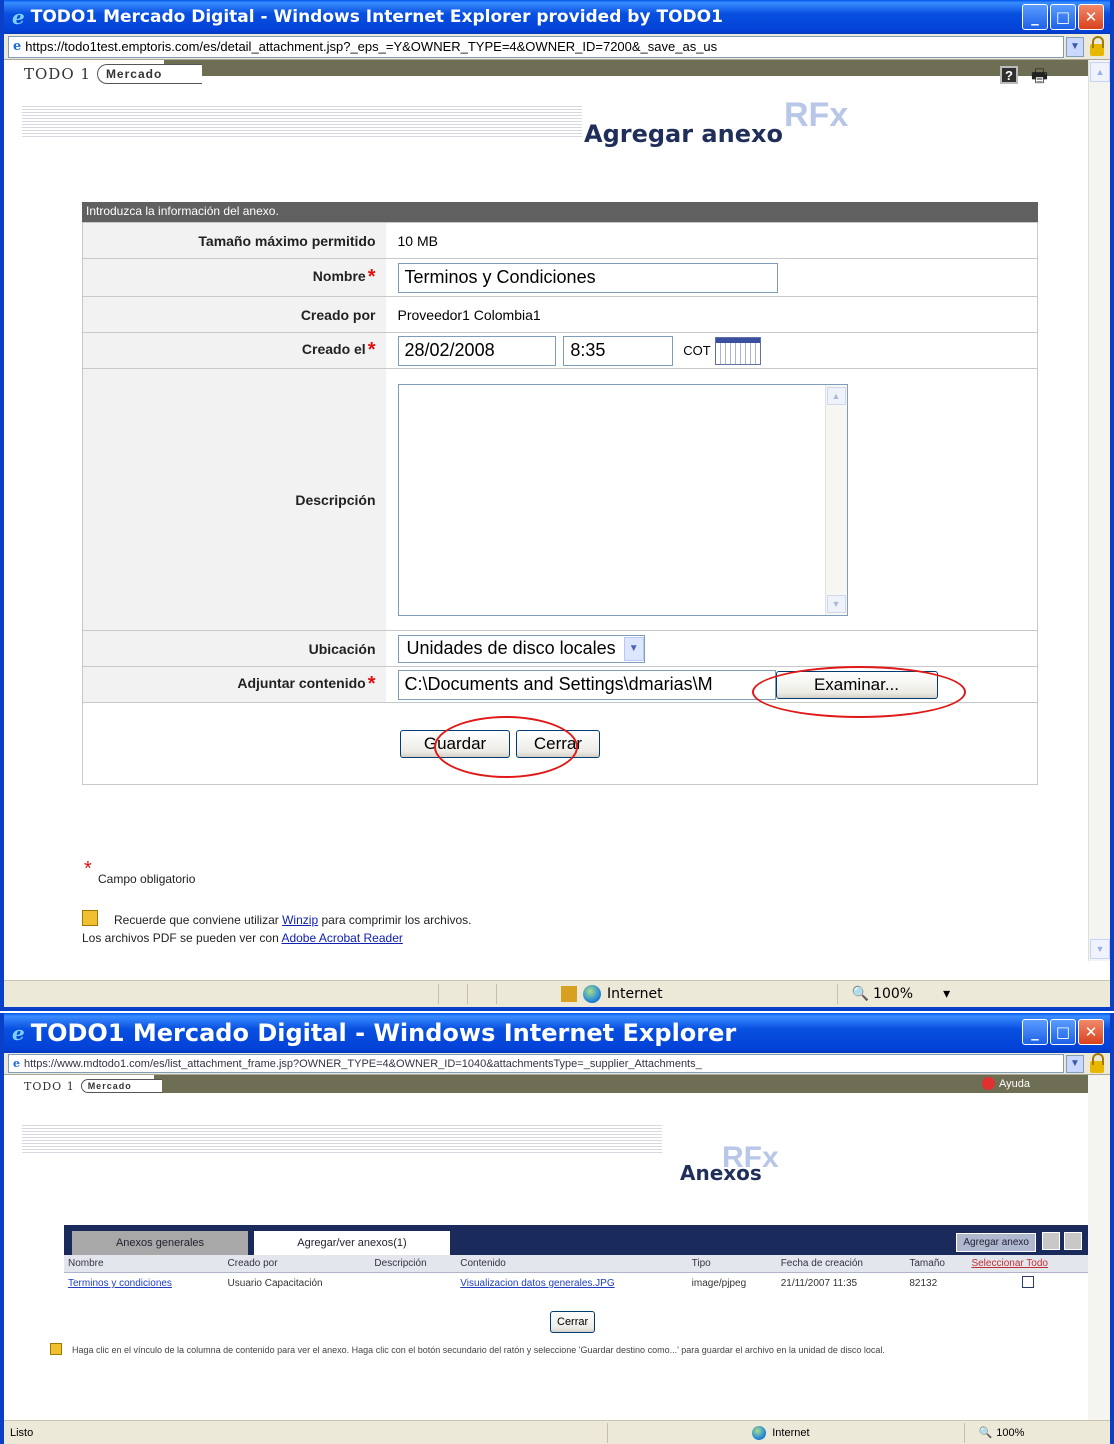  I want to click on help-link: Ayuda, so click(1006, 1083).